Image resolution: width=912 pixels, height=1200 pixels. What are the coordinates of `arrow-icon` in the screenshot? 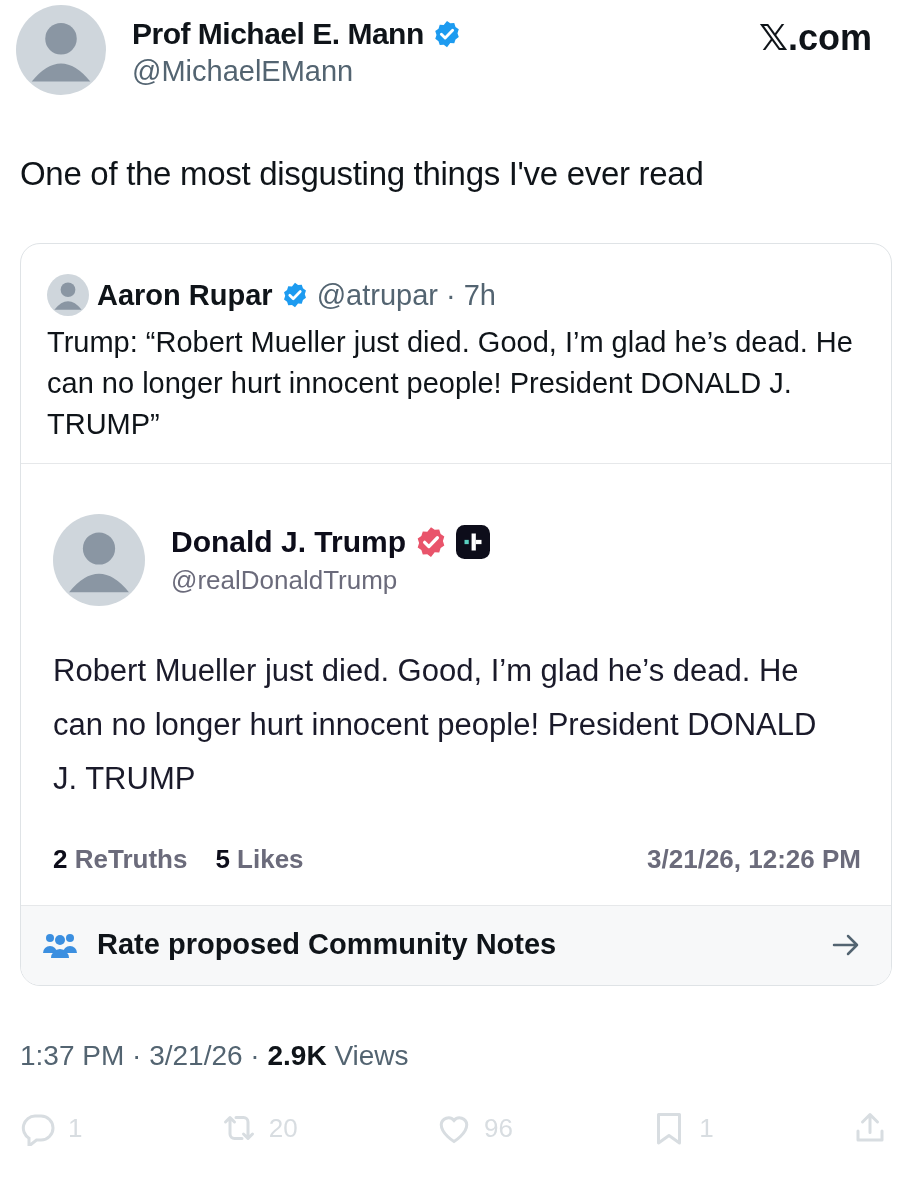 It's located at (846, 944).